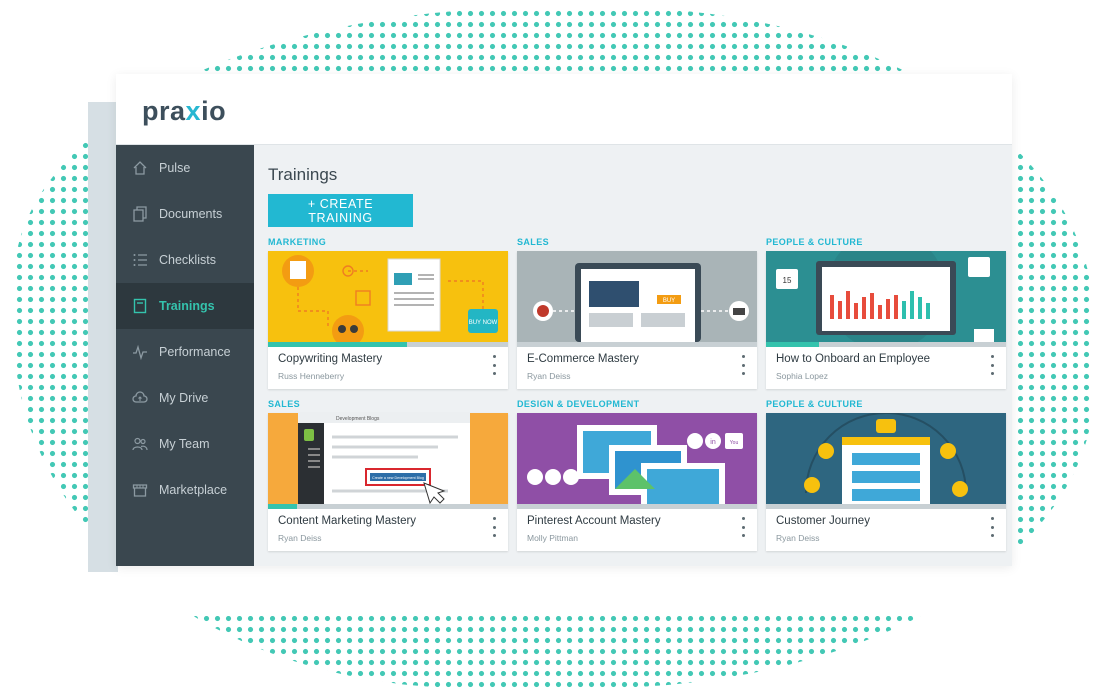 This screenshot has height=700, width=1100. Describe the element at coordinates (140, 490) in the screenshot. I see `store-icon` at that location.